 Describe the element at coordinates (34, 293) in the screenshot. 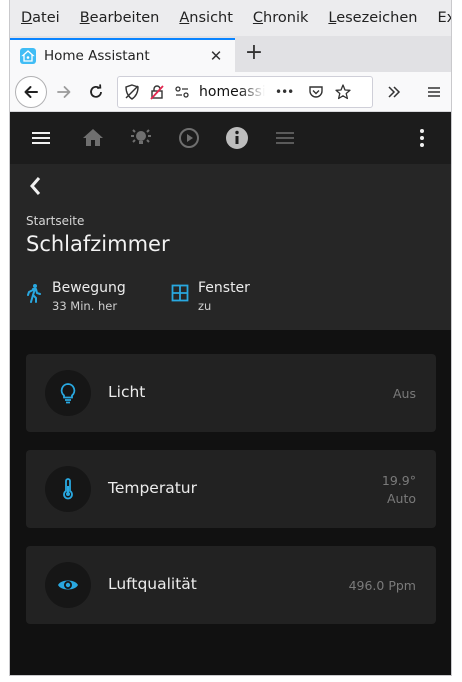

I see `walk-icon` at that location.